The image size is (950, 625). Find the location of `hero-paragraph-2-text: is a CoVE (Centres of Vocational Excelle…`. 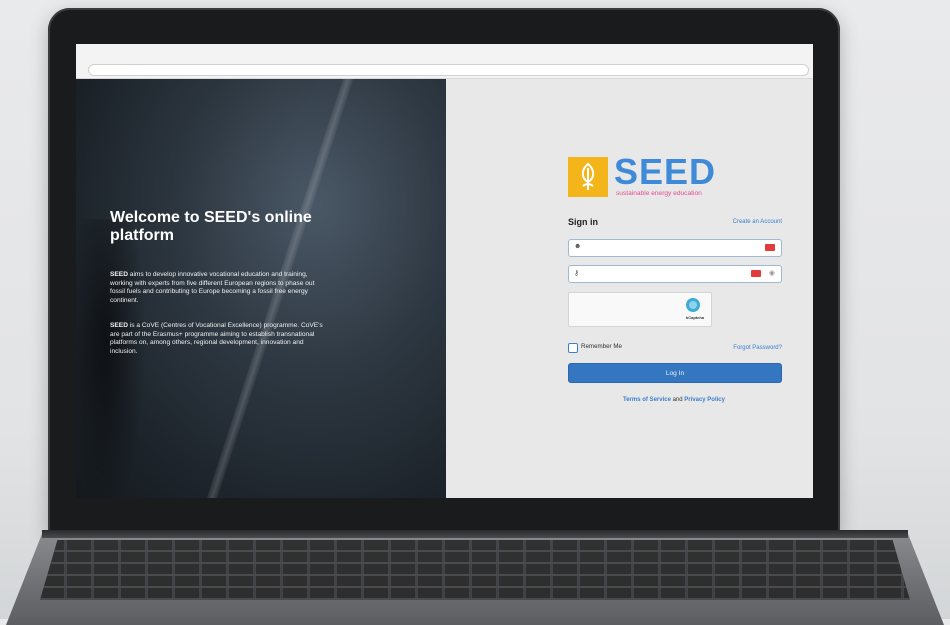

hero-paragraph-2-text: is a CoVE (Centres of Vocational Excelle… is located at coordinates (216, 338).